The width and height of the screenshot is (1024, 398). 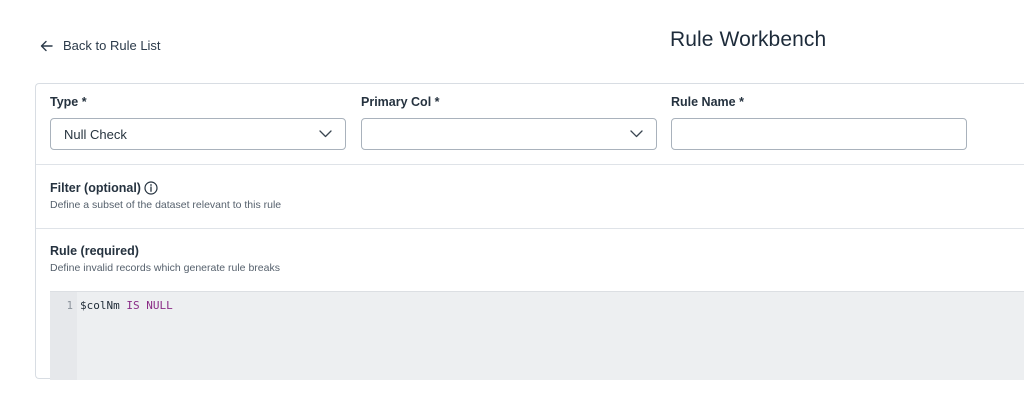 What do you see at coordinates (400, 102) in the screenshot?
I see `primary-col-label: Primary Col *` at bounding box center [400, 102].